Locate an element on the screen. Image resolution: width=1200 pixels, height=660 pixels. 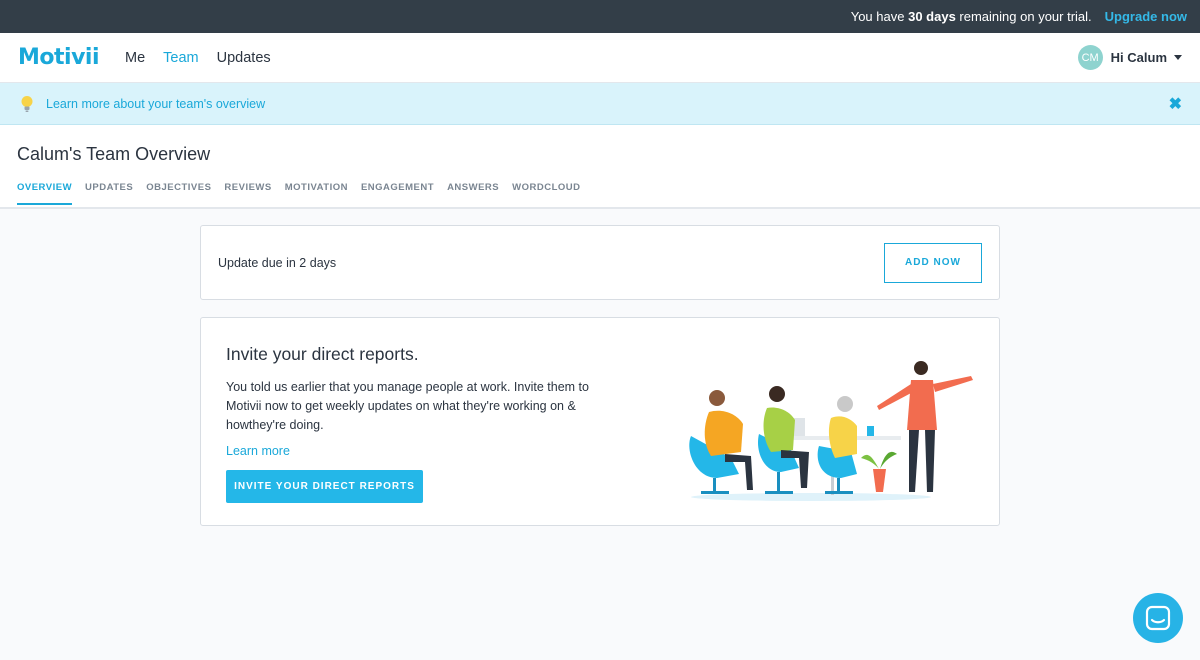
page-title: Calum's Team Overview is located at coordinates (114, 154).